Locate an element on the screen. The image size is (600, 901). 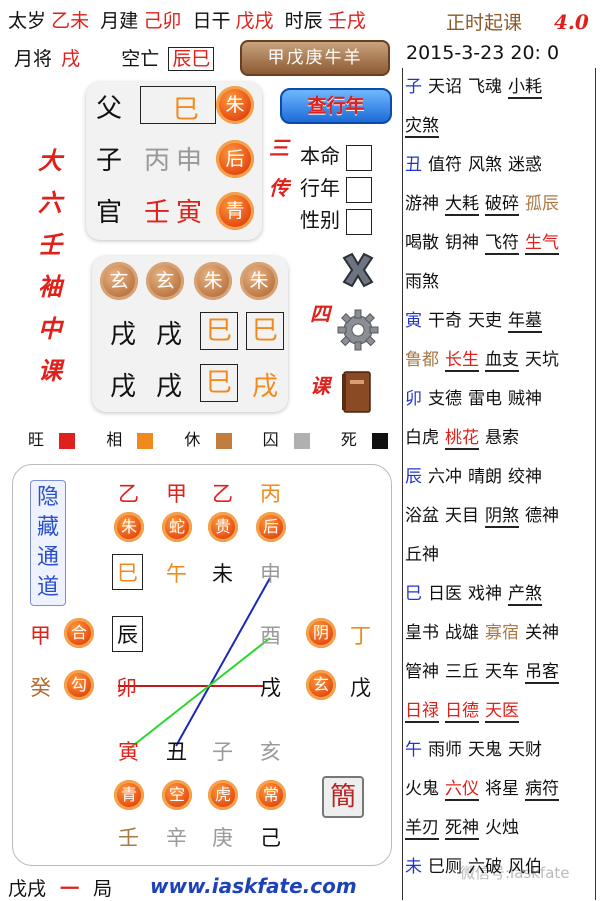
bottom-branch-1: 寅 is located at coordinates (128, 752).